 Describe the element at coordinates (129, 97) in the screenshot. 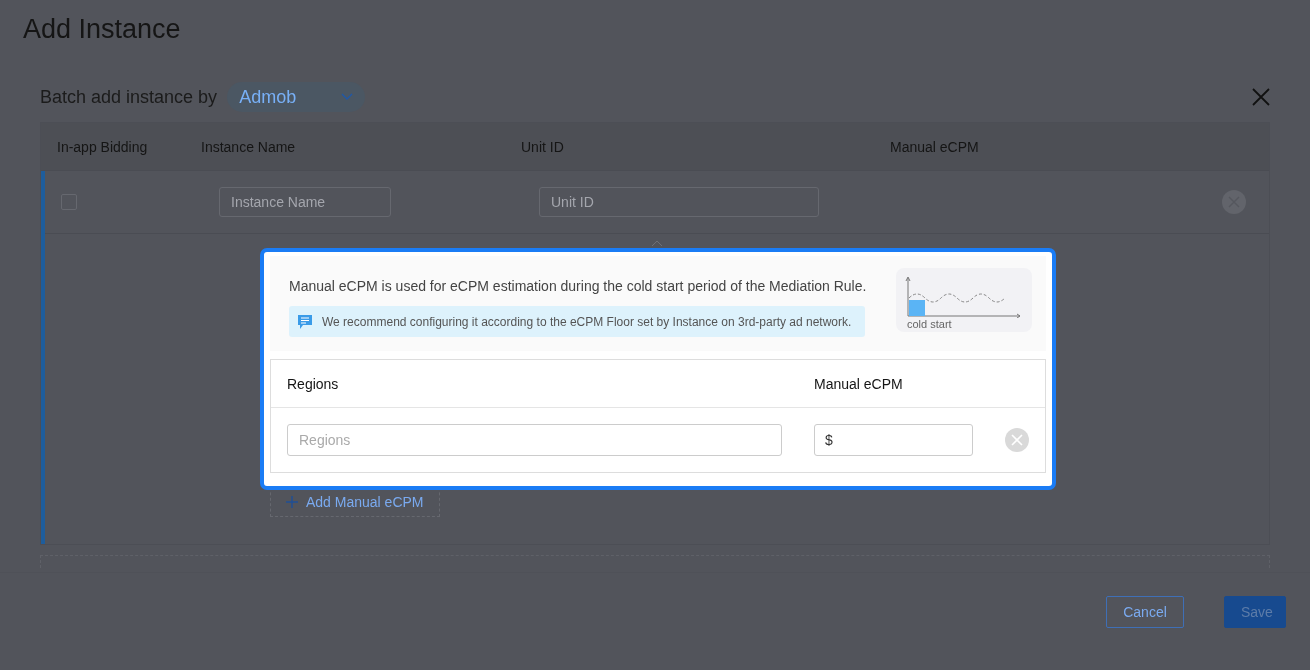

I see `batch-label: Batch add instance by` at that location.